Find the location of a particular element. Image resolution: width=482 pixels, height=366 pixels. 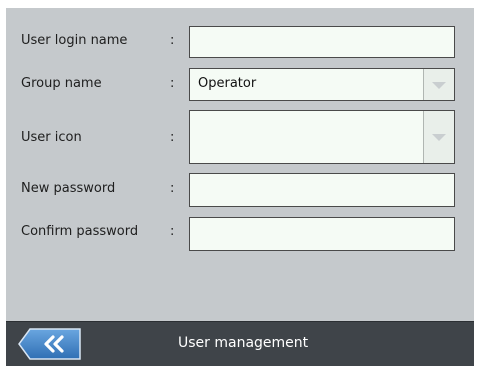

confirm-password-row: Confirm password : is located at coordinates (240, 234).